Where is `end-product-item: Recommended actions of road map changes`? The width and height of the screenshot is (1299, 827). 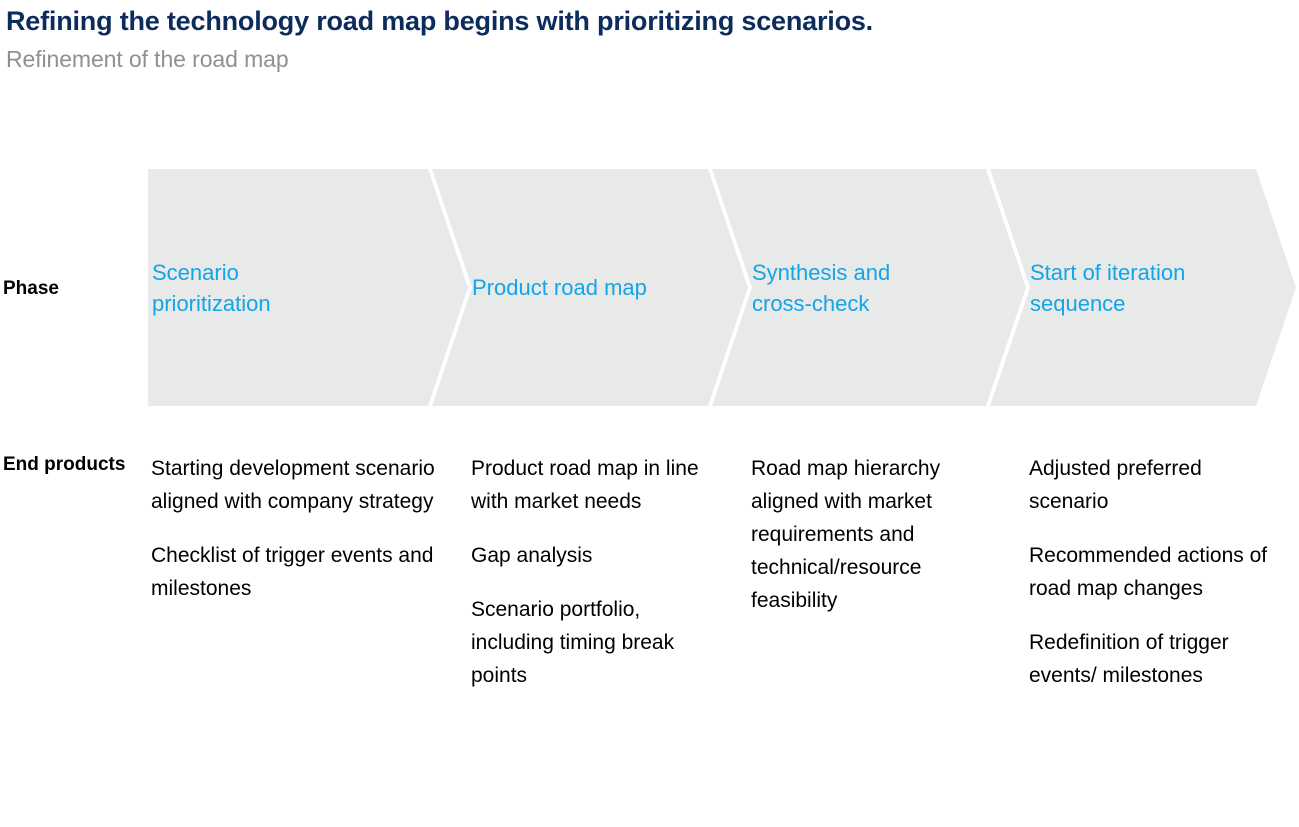 end-product-item: Recommended actions of road map changes is located at coordinates (1148, 572).